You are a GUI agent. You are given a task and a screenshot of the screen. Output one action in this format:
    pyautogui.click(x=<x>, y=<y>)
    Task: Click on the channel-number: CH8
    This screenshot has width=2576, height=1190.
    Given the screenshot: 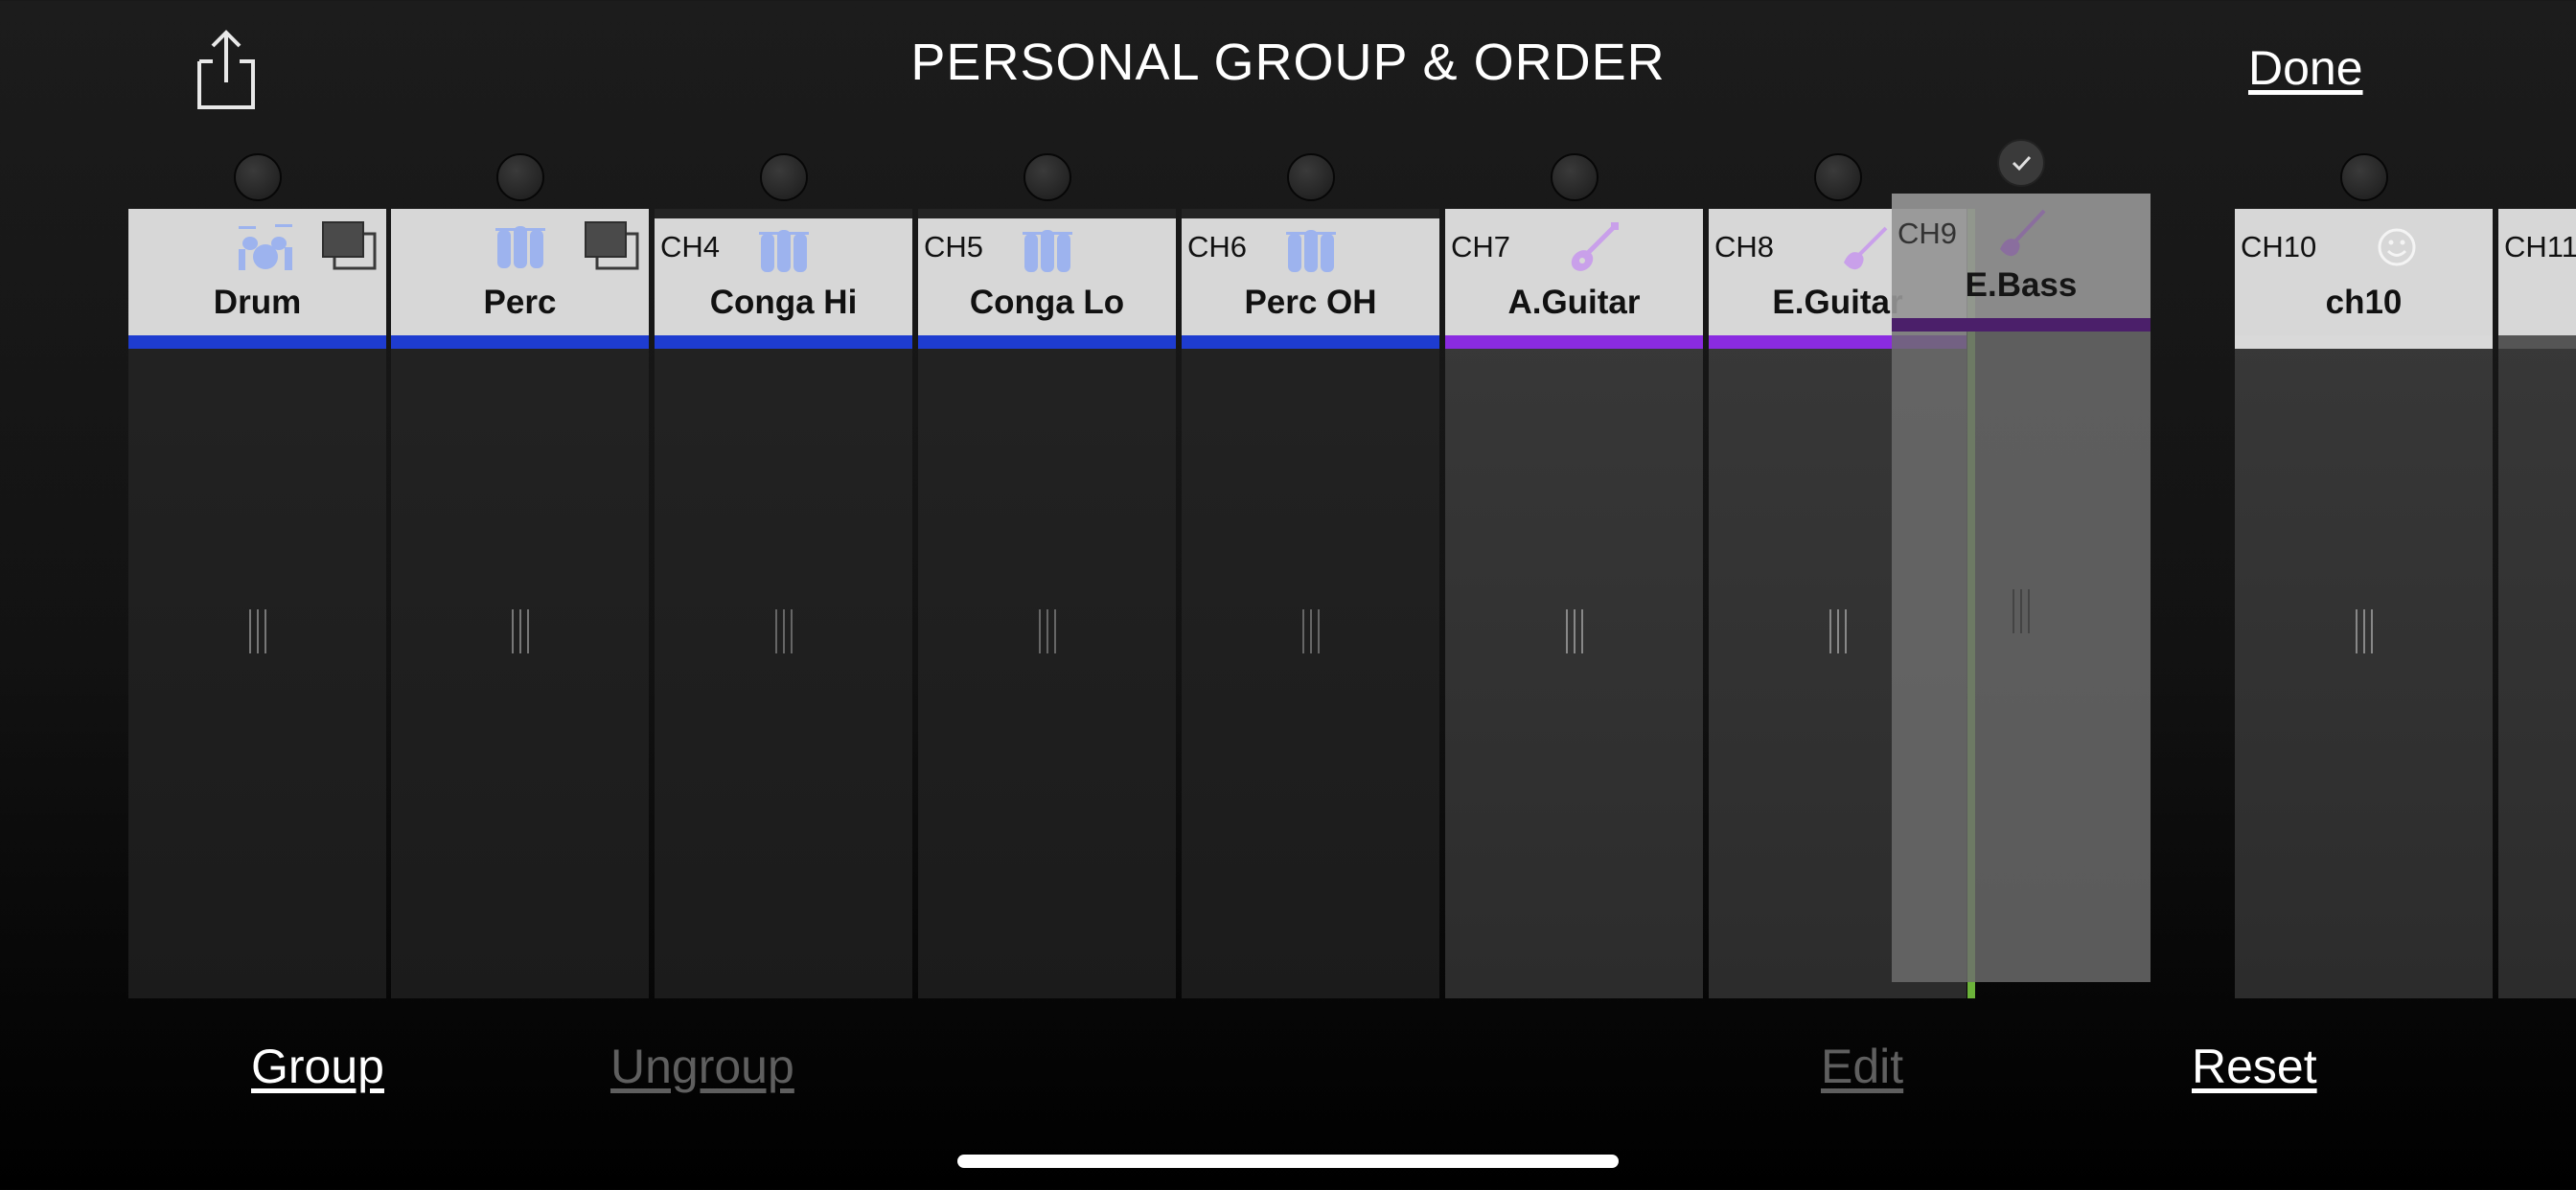 What is the action you would take?
    pyautogui.click(x=1744, y=247)
    